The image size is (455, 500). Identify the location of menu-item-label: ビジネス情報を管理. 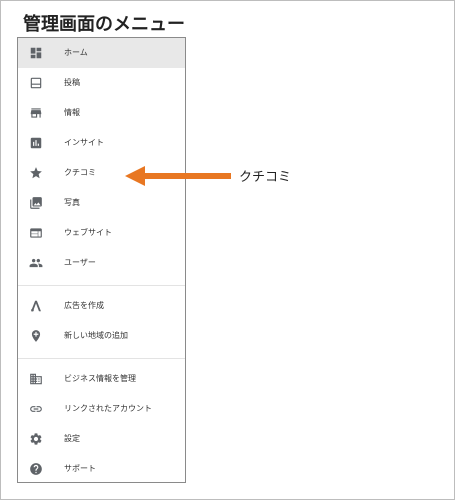
(100, 378).